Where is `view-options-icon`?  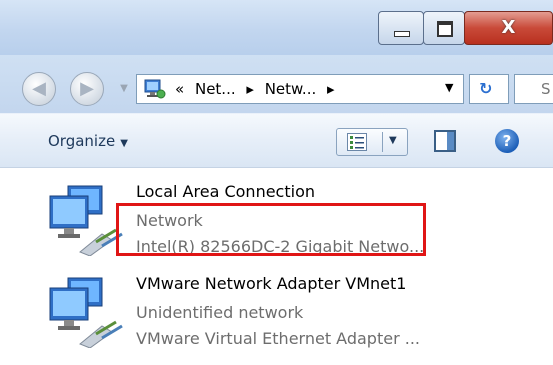
view-options-icon is located at coordinates (357, 142).